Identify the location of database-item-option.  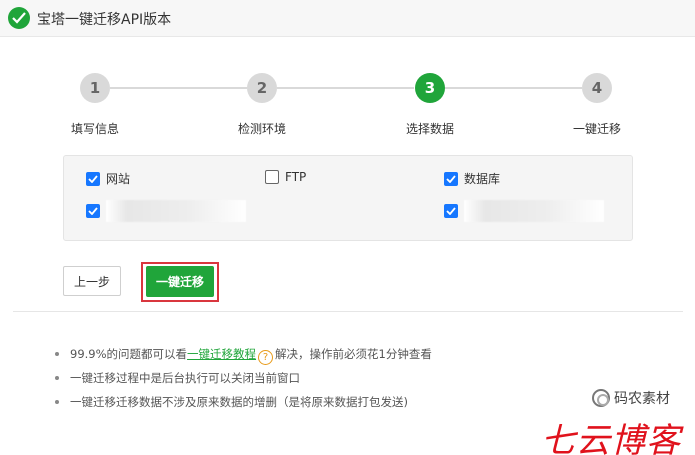
(524, 211).